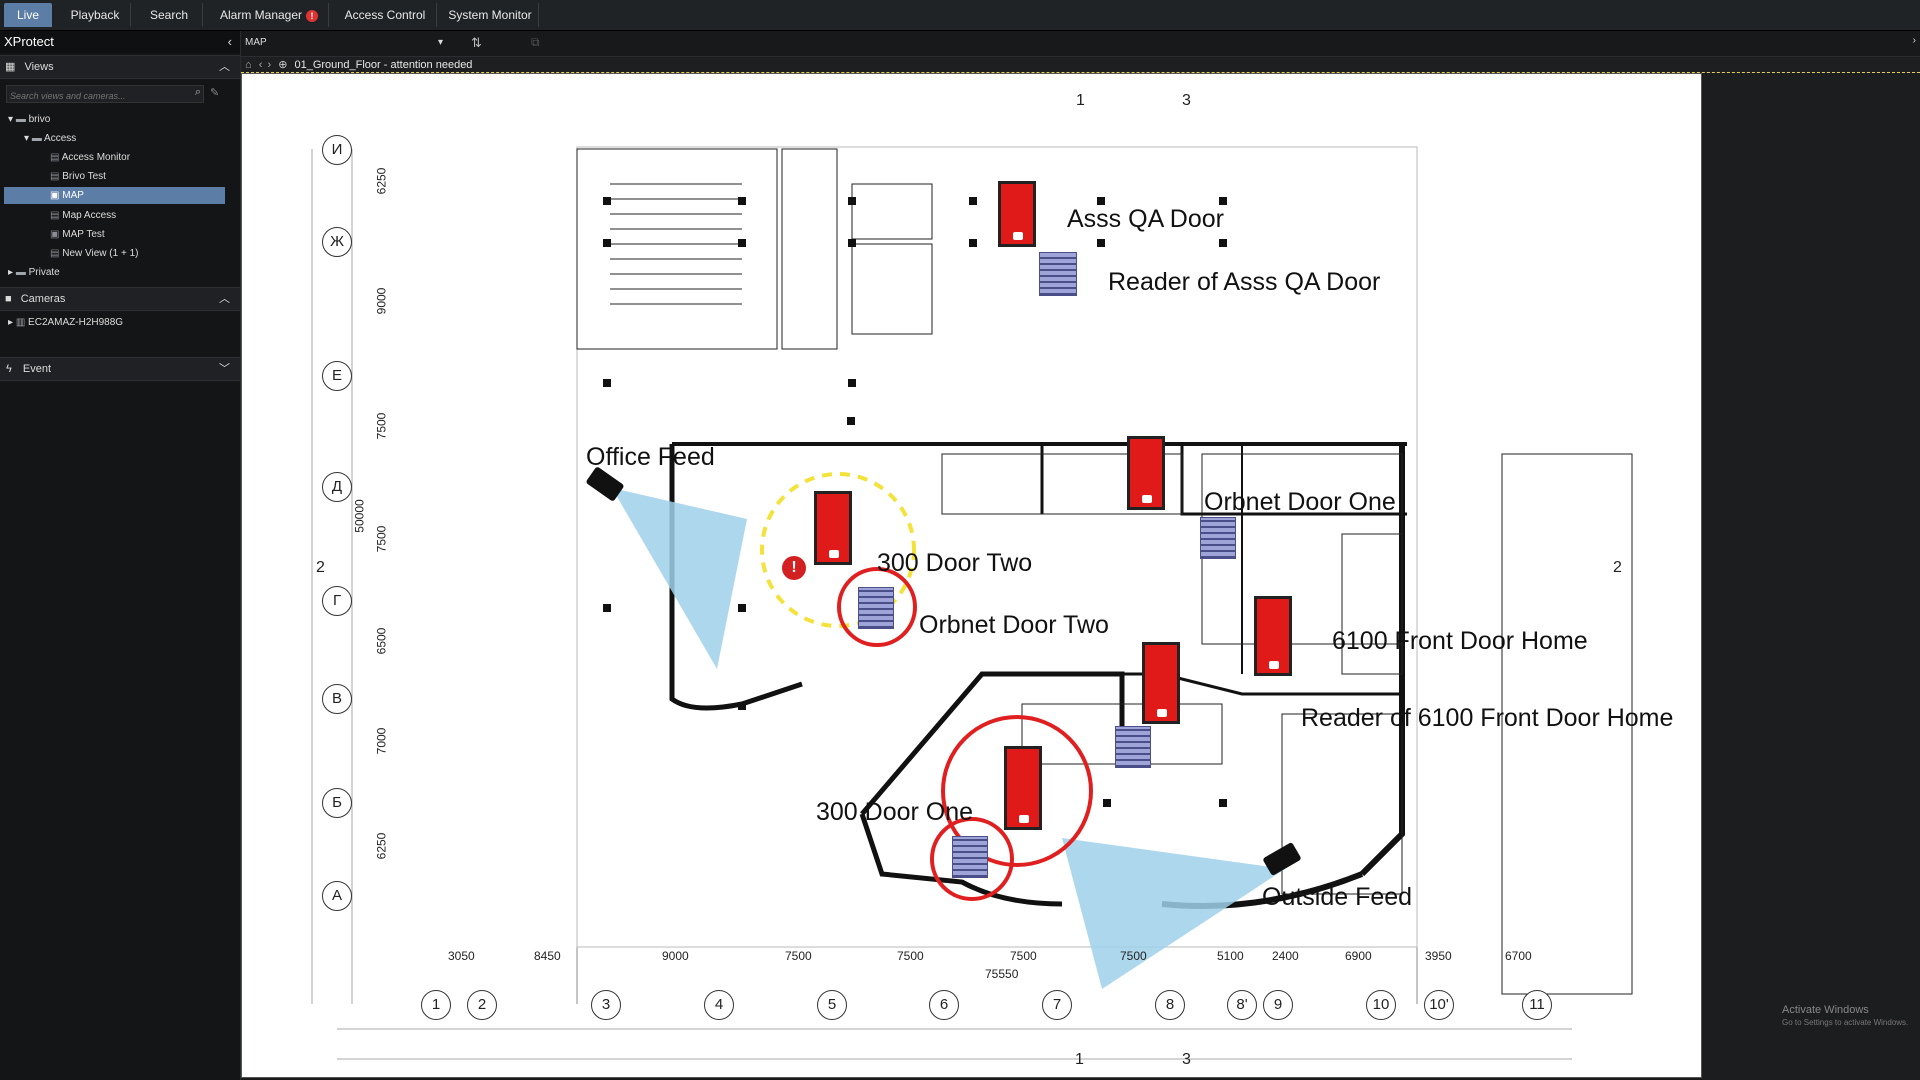 This screenshot has height=1080, width=1920. I want to click on col-dimension: 3050, so click(461, 956).